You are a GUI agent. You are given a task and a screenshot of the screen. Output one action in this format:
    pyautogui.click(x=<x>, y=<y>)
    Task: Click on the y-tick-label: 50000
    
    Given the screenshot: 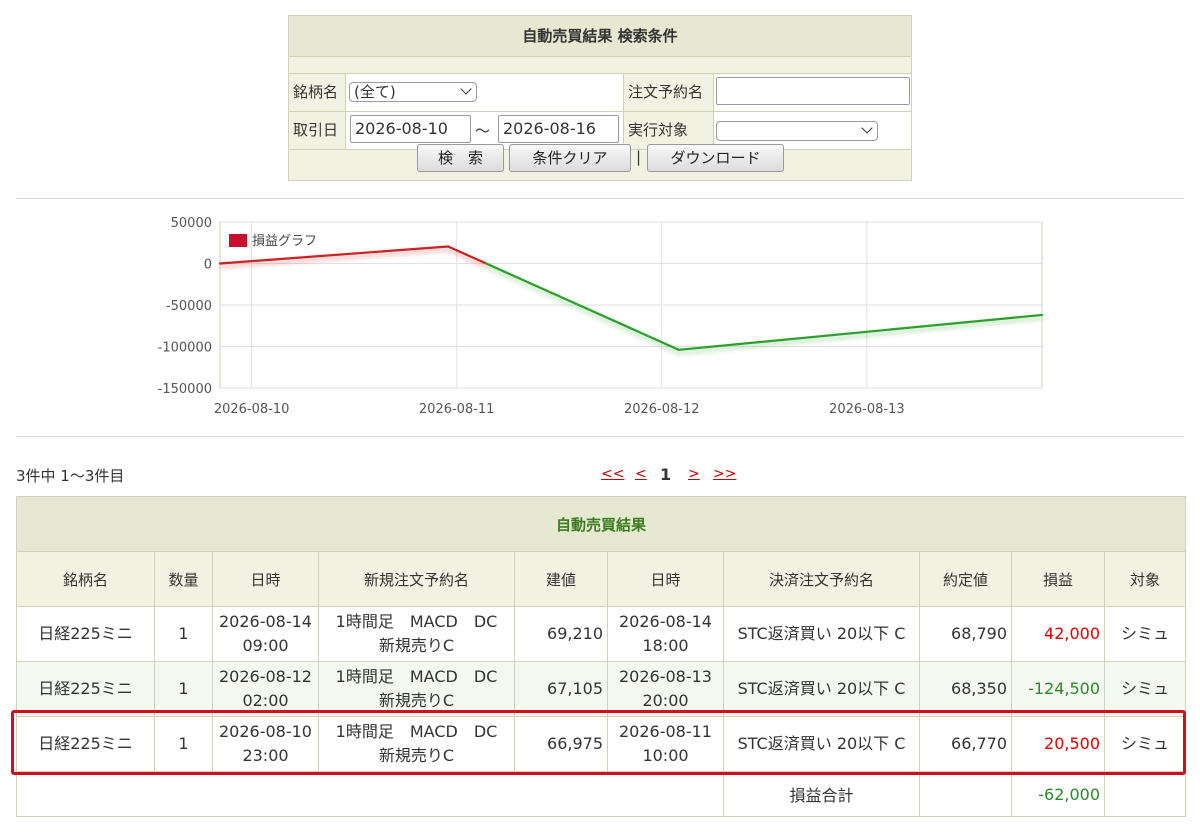 What is the action you would take?
    pyautogui.click(x=191, y=223)
    